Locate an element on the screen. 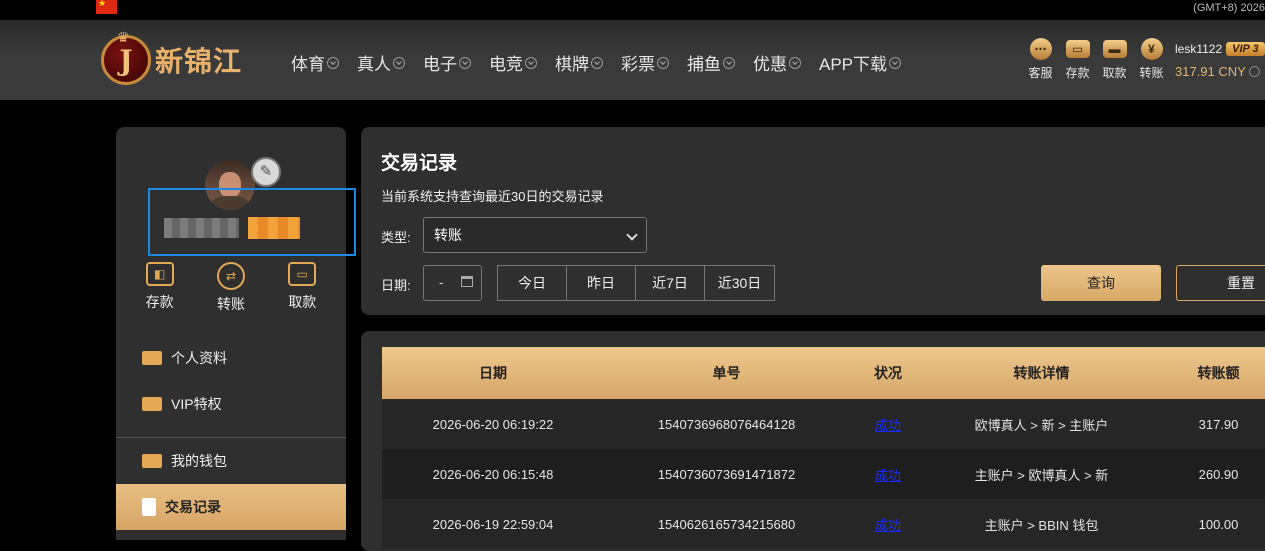 The image size is (1265, 551). nav-esports: 电竞 is located at coordinates (513, 62).